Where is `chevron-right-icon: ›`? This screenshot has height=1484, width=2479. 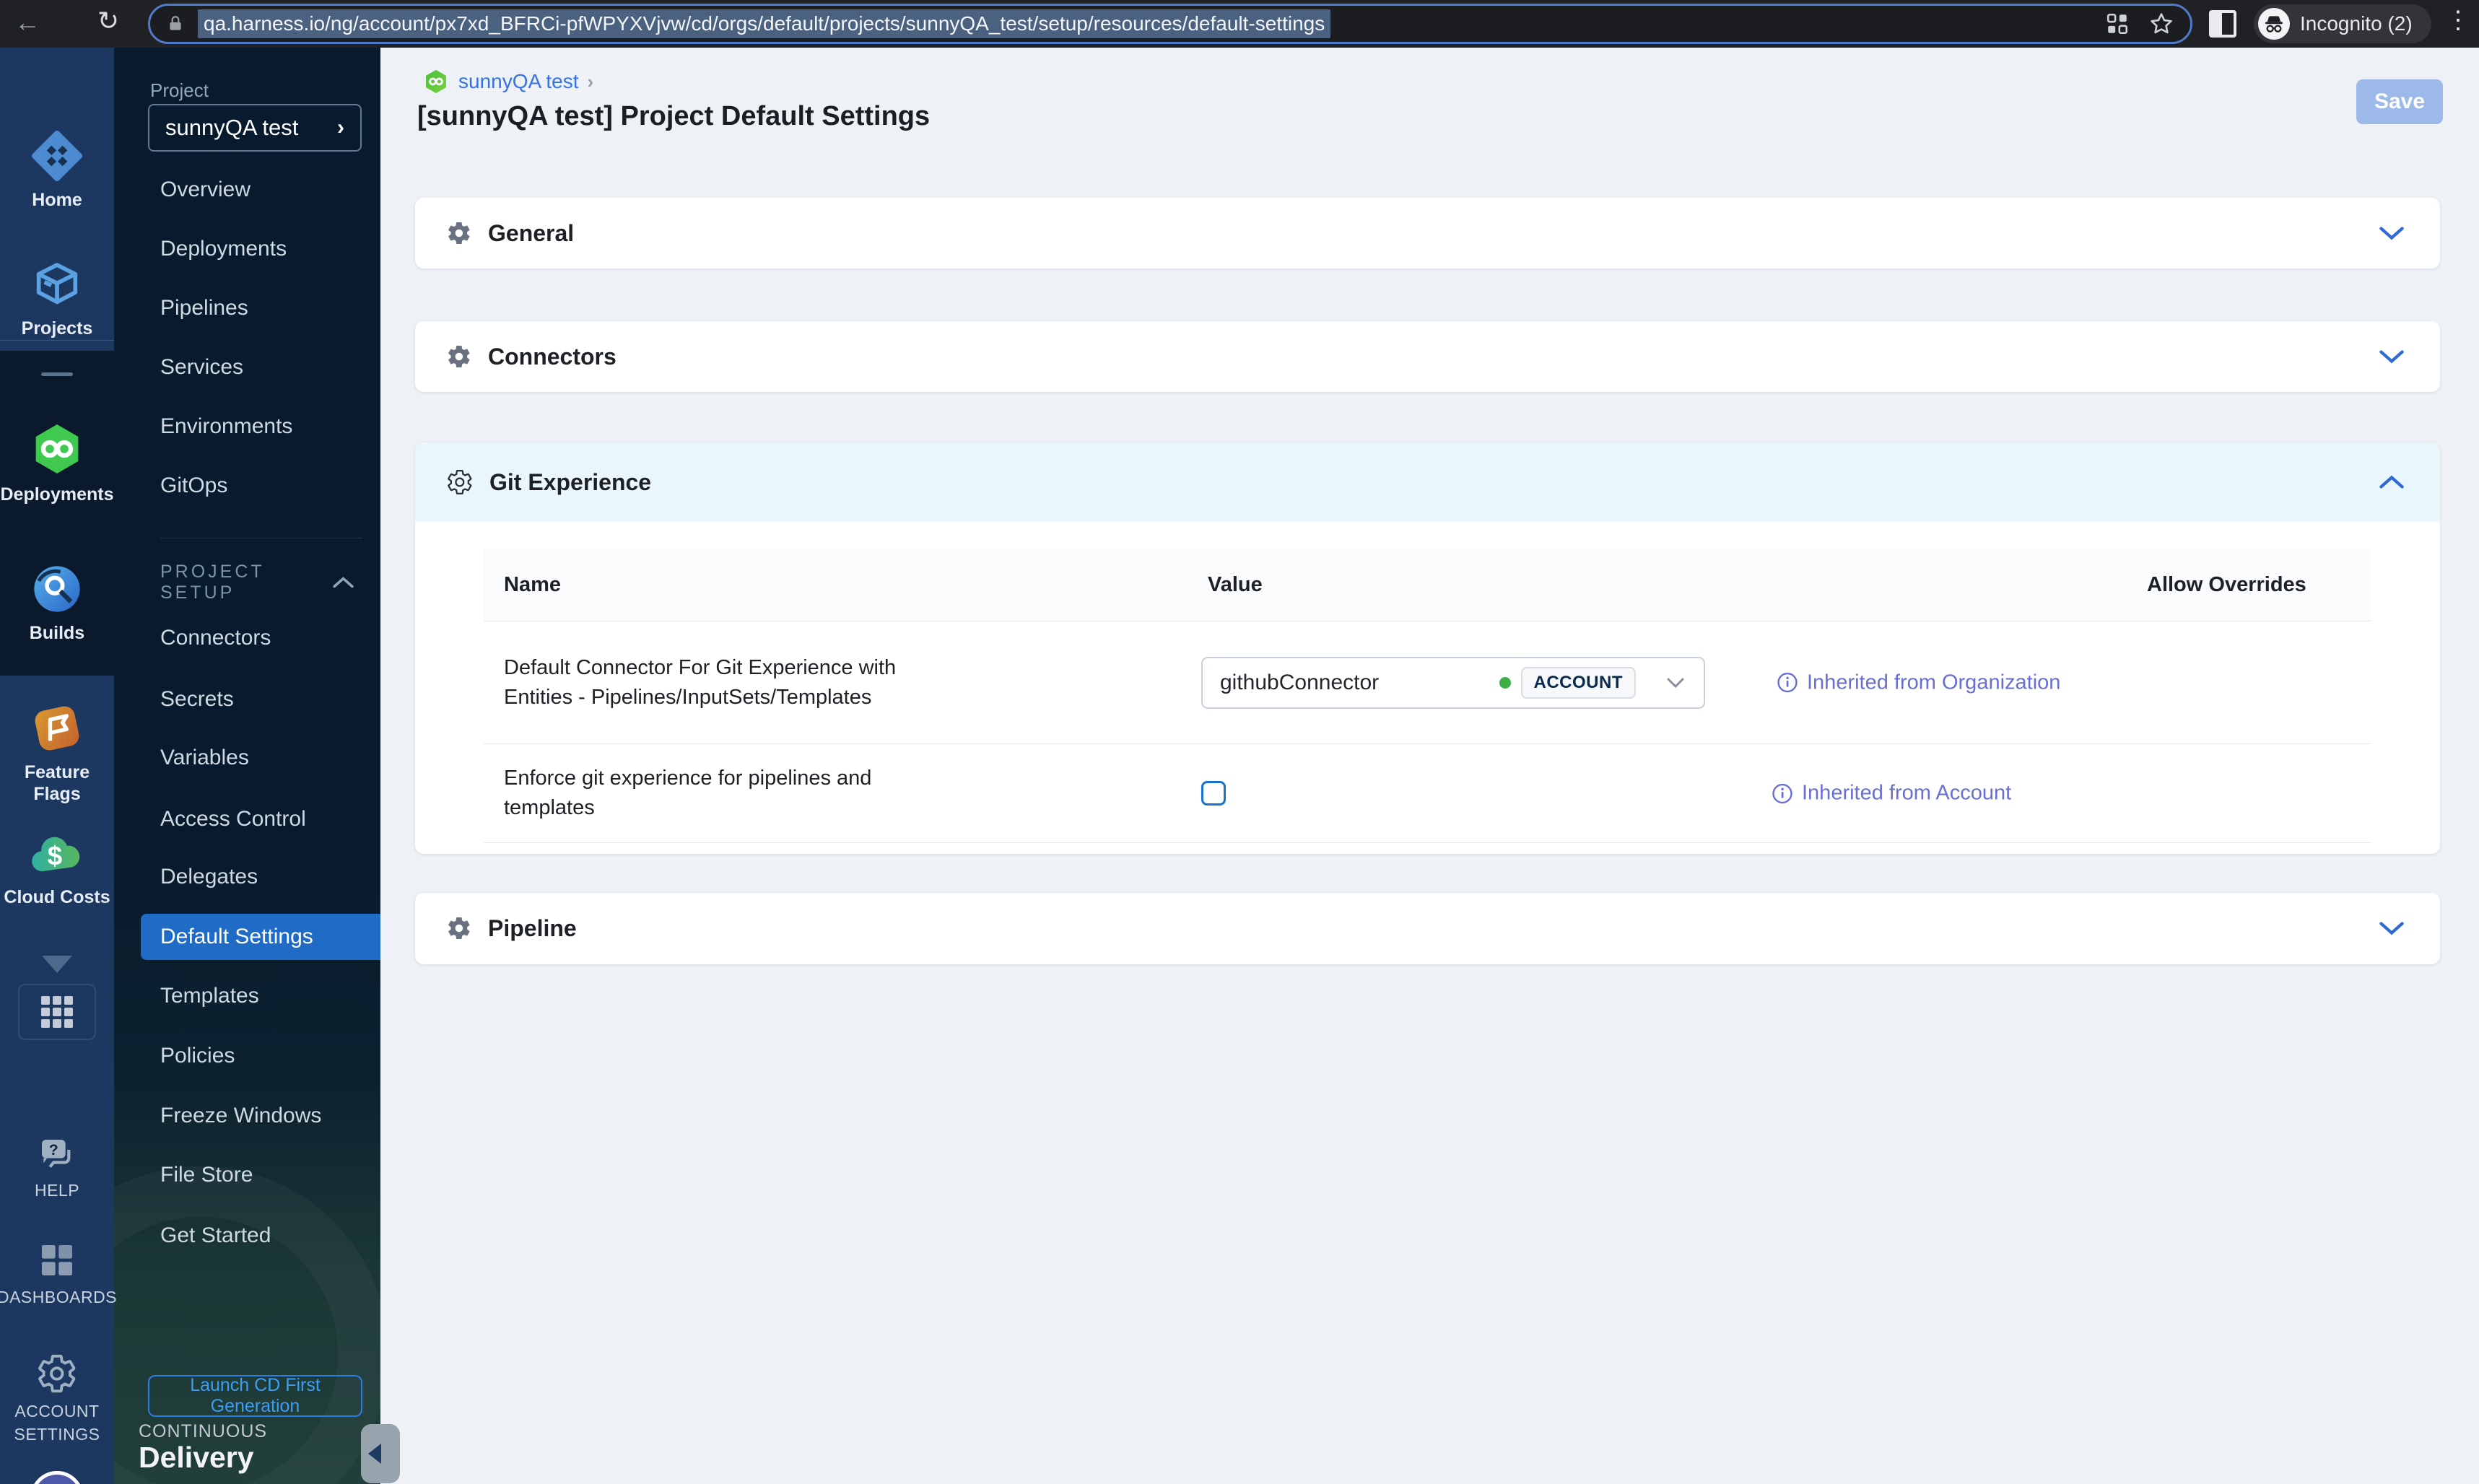
chevron-right-icon: › is located at coordinates (341, 127).